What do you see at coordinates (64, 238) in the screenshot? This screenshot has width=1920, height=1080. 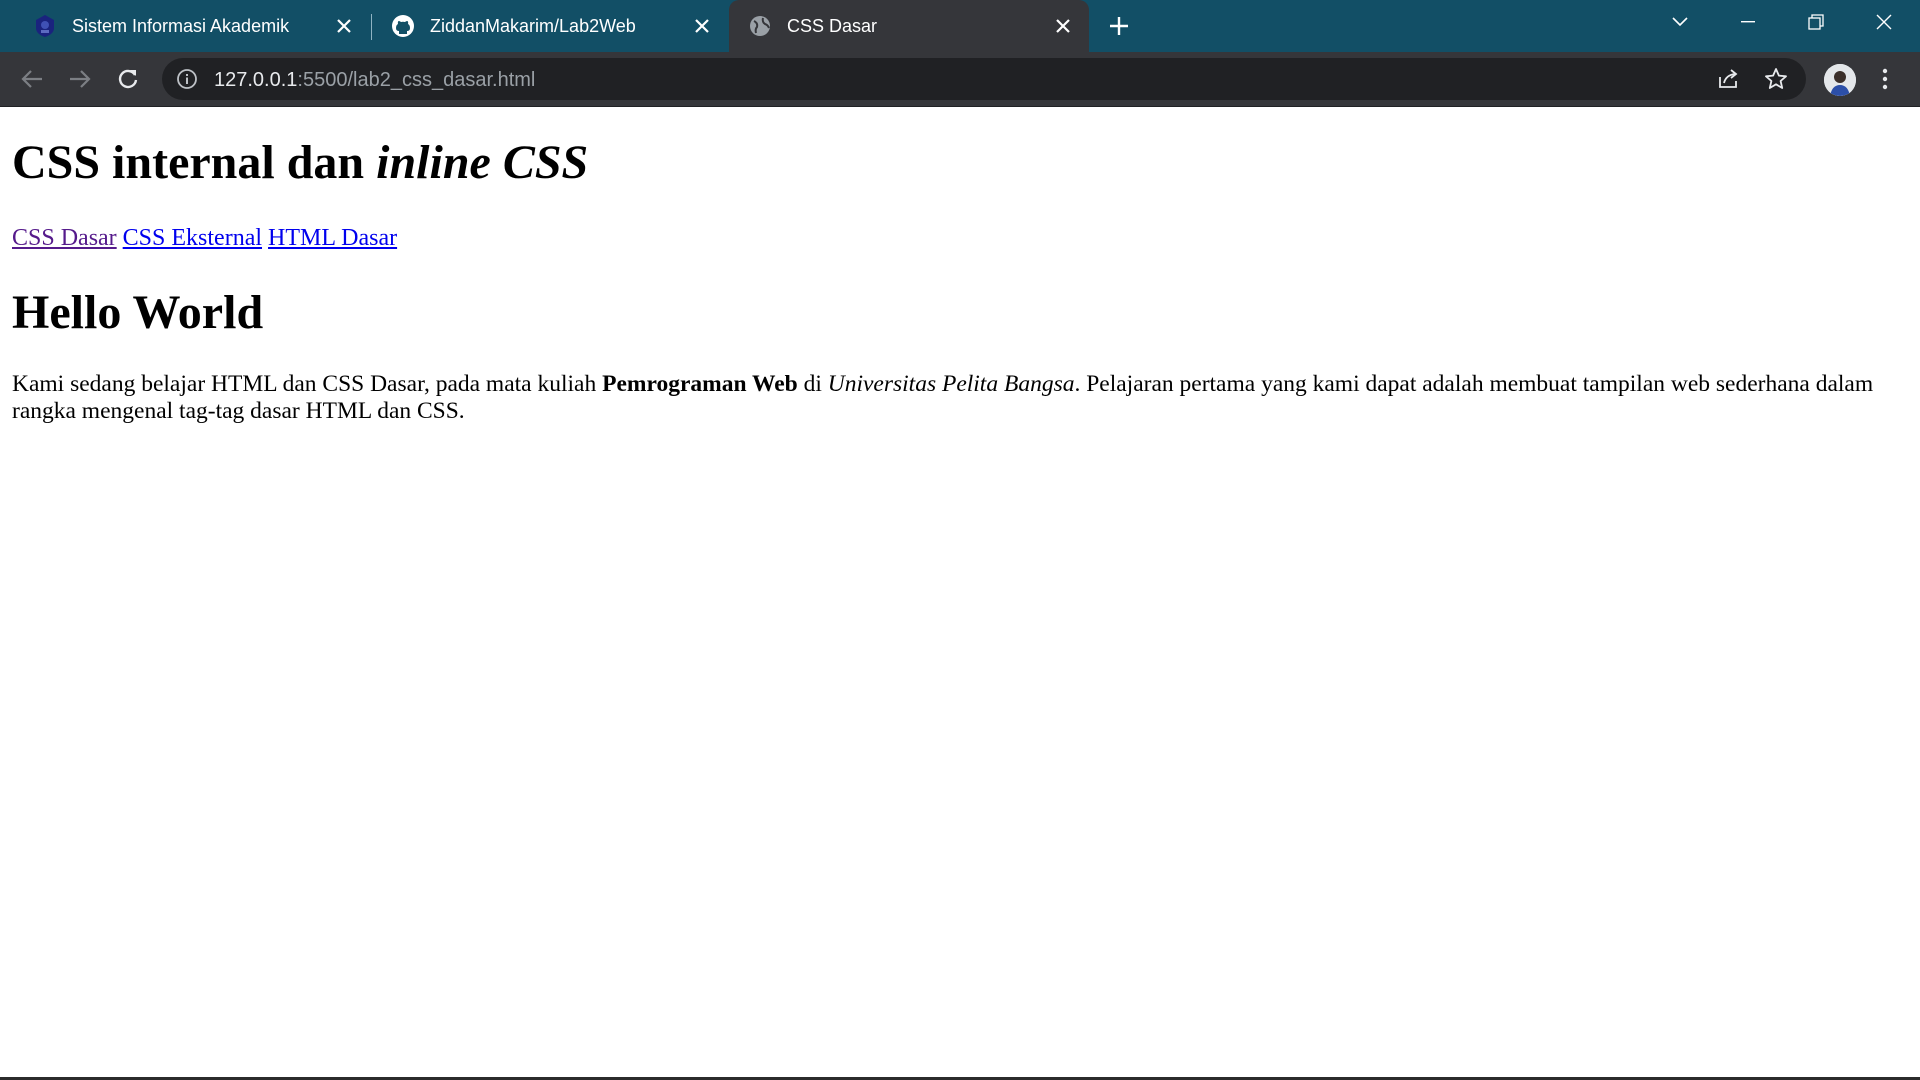 I see `link-css-dasar: CSS Dasar` at bounding box center [64, 238].